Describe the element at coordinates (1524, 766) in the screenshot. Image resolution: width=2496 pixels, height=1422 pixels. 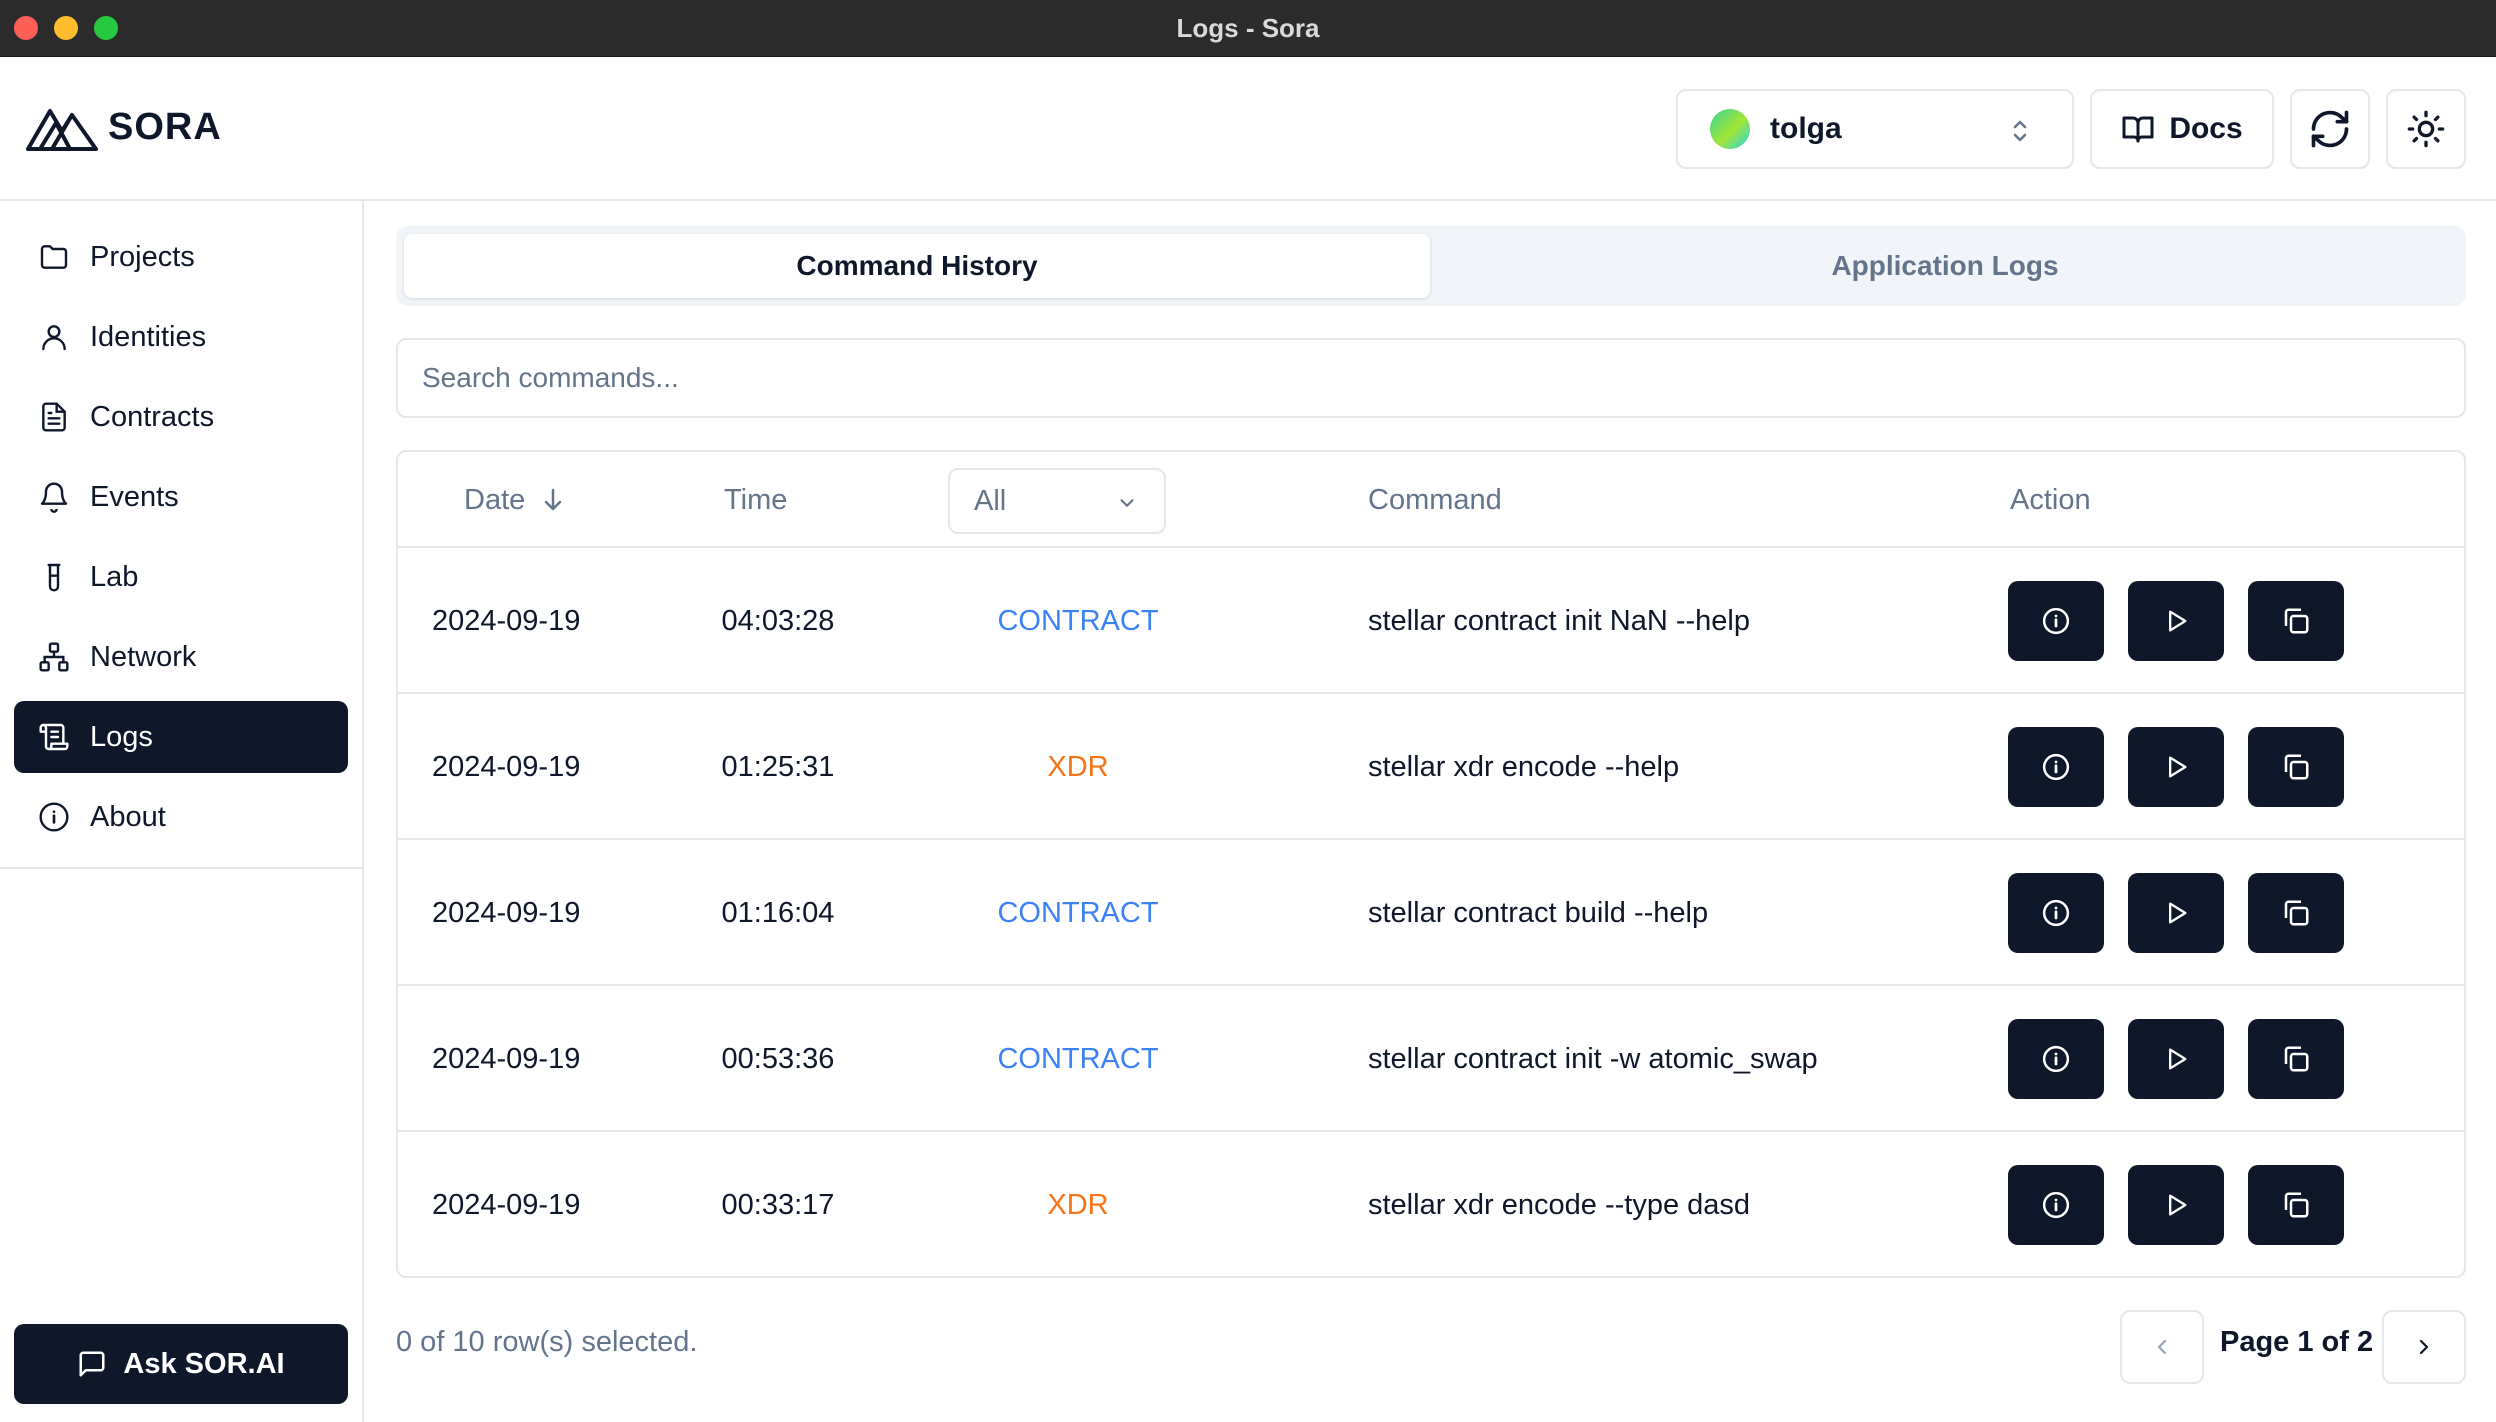
I see `row-command: stellar xdr encode --help` at that location.